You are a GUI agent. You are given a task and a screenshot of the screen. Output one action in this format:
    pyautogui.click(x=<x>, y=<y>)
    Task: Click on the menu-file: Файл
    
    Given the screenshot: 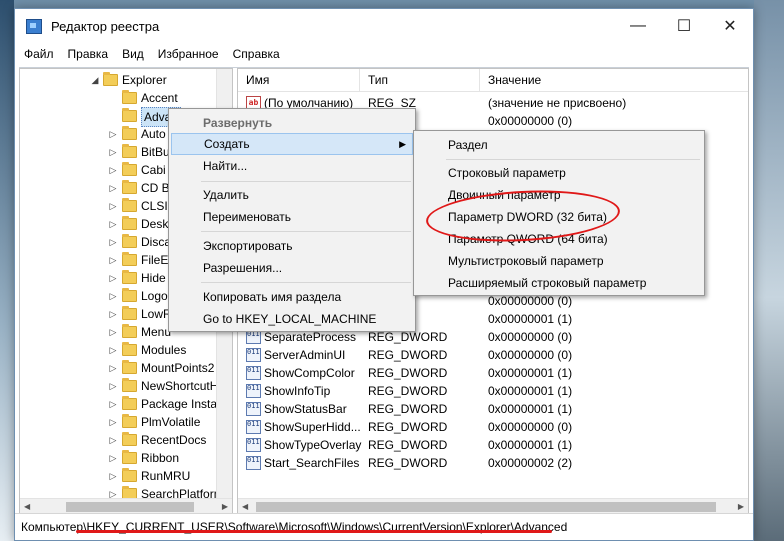 What is the action you would take?
    pyautogui.click(x=39, y=54)
    